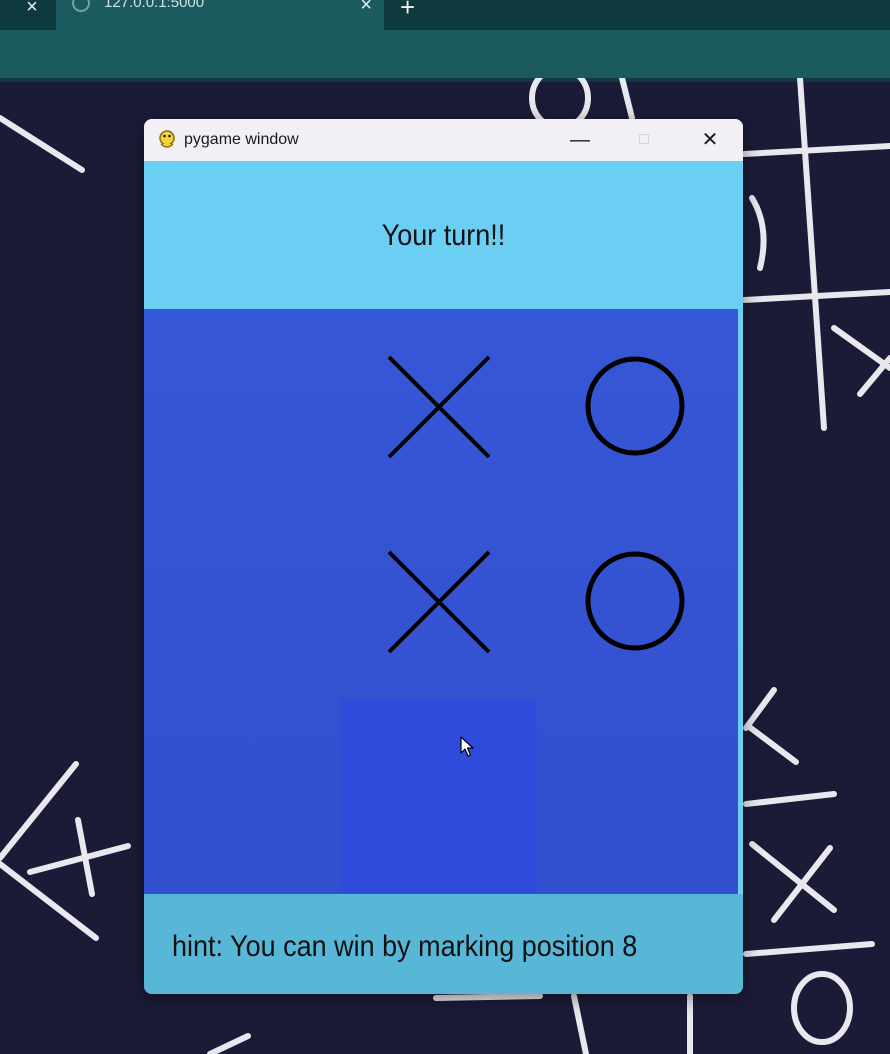 The height and width of the screenshot is (1054, 890). I want to click on board-edge, so click(740, 601).